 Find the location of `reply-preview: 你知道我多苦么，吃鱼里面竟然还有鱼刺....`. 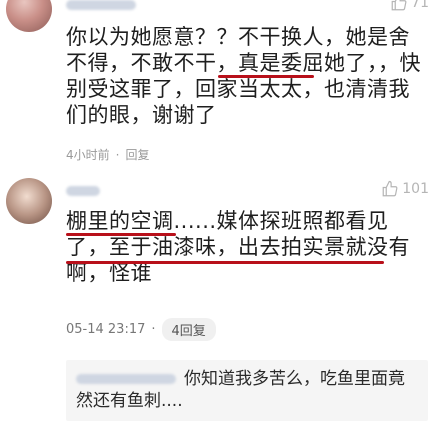

reply-preview: 你知道我多苦么，吃鱼里面竟然还有鱼刺.... is located at coordinates (247, 390).